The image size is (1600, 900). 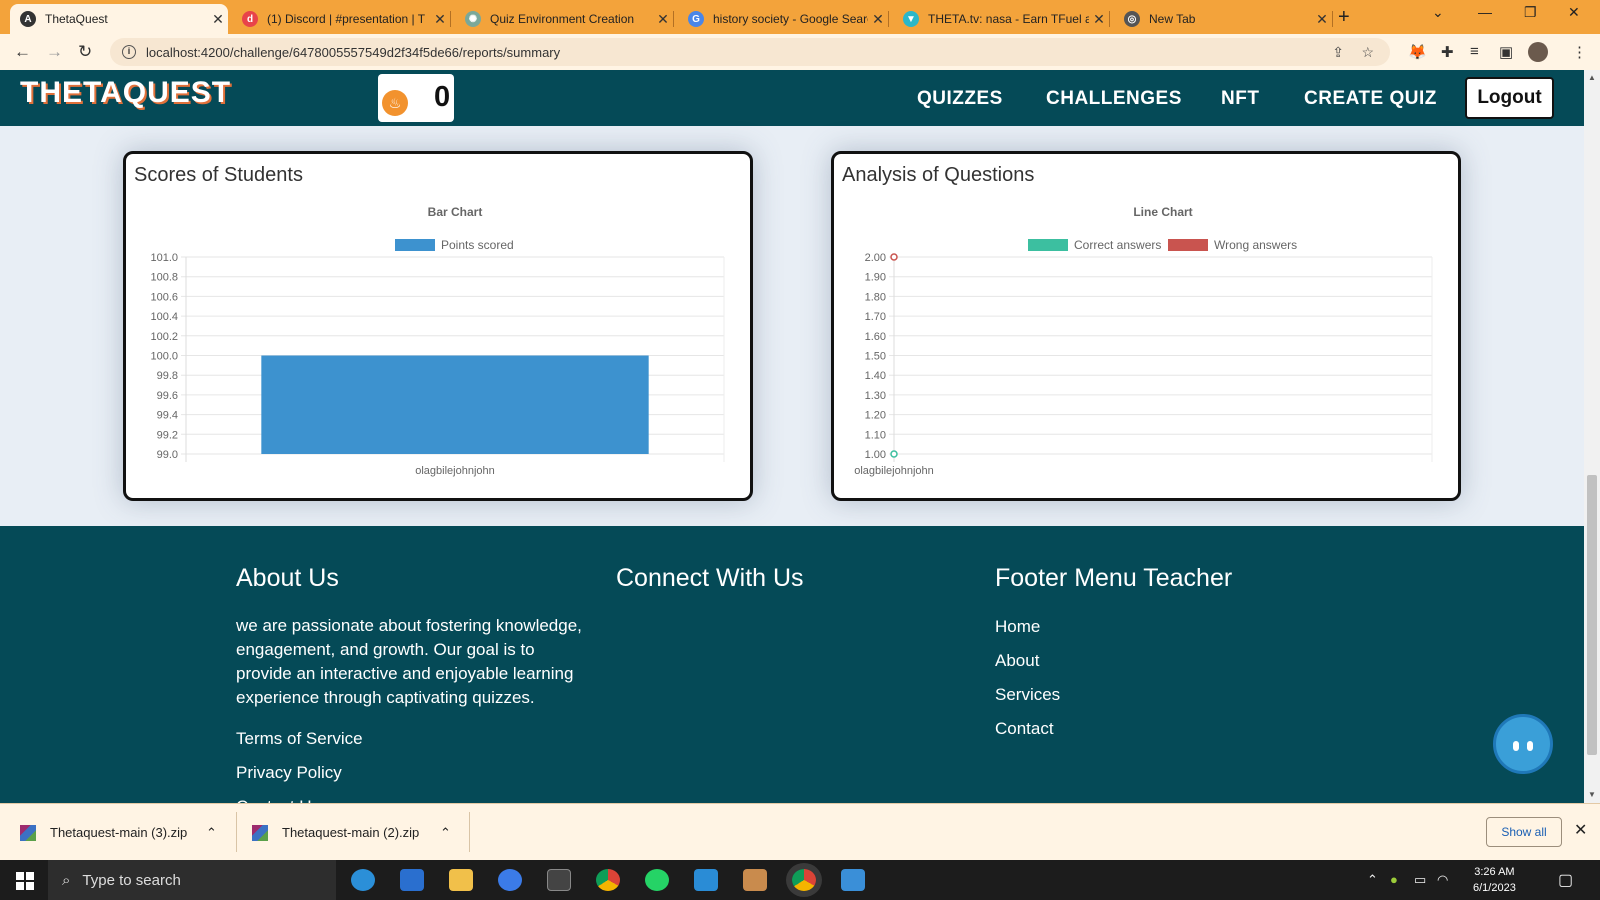 I want to click on chrome-active-icon, so click(x=804, y=880).